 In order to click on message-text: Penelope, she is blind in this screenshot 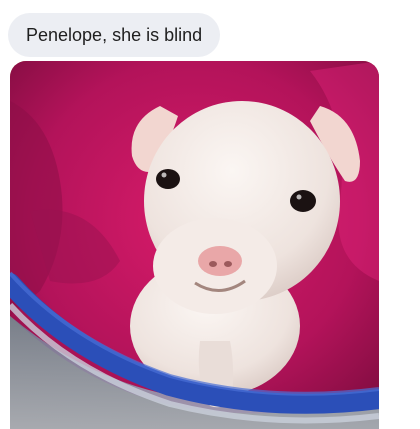, I will do `click(114, 34)`.